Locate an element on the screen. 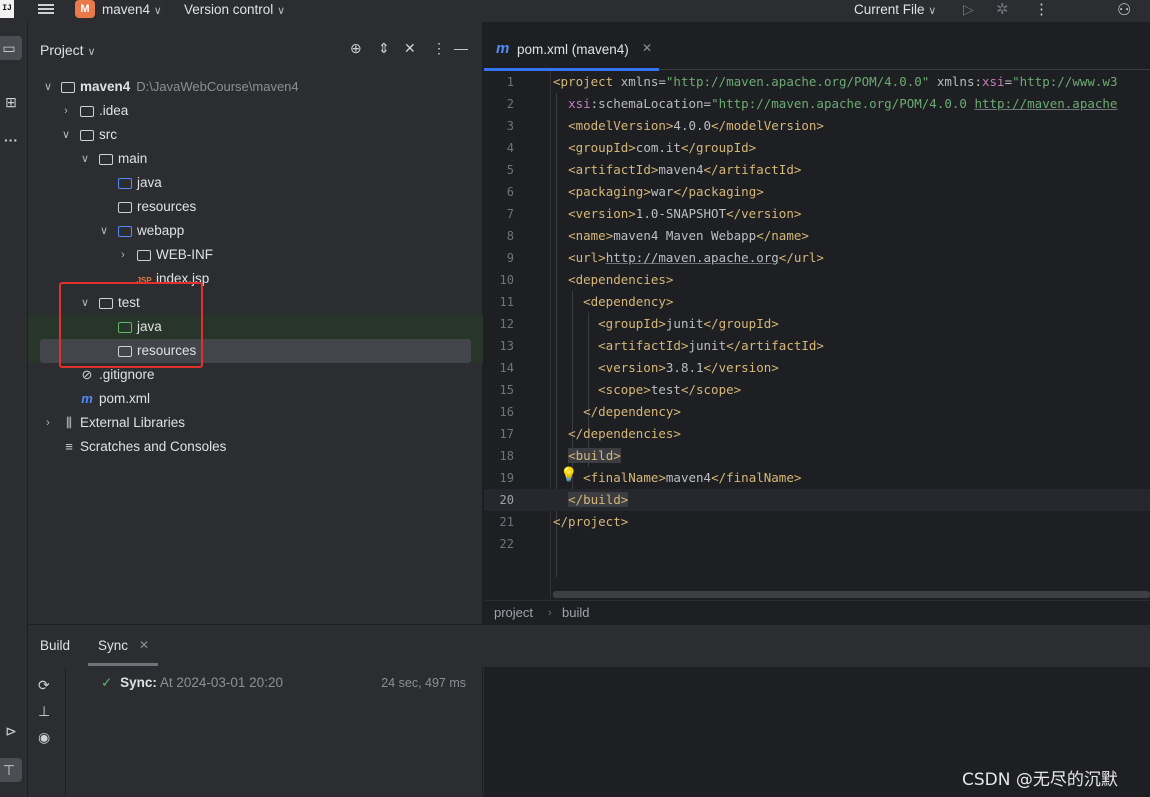 The height and width of the screenshot is (797, 1150). tree-item-label: src is located at coordinates (108, 134).